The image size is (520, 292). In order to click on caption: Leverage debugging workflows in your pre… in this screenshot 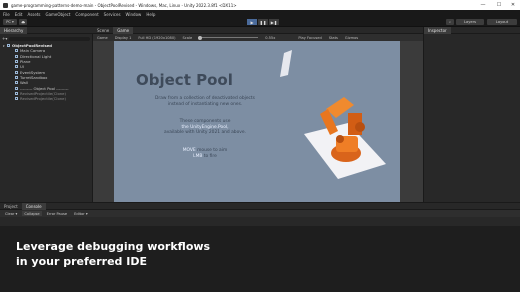, I will do `click(113, 254)`.